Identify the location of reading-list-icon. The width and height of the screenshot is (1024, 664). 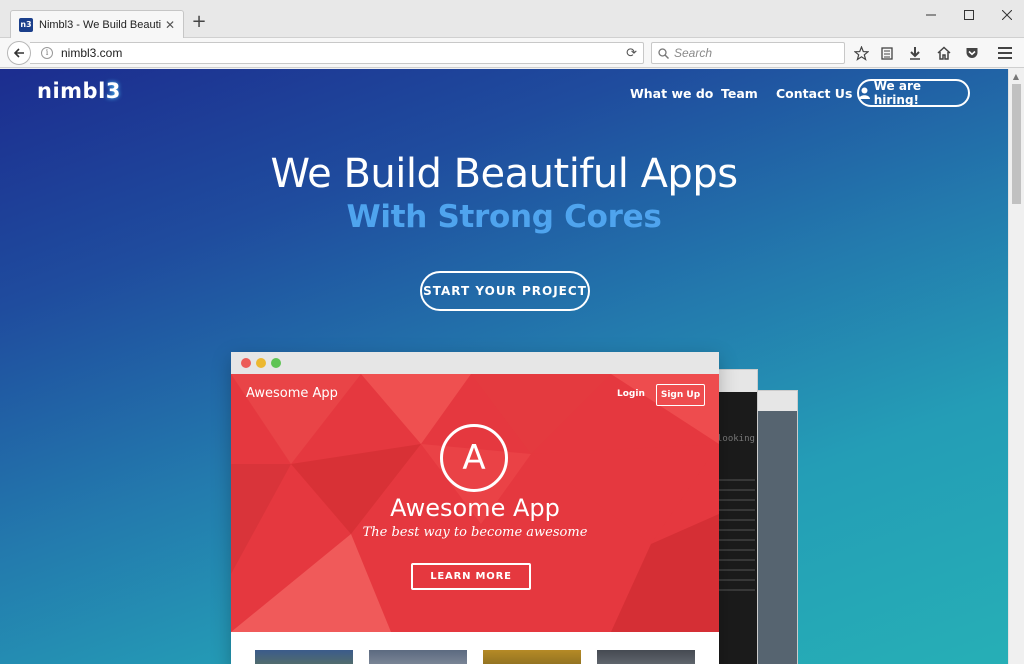
(887, 53).